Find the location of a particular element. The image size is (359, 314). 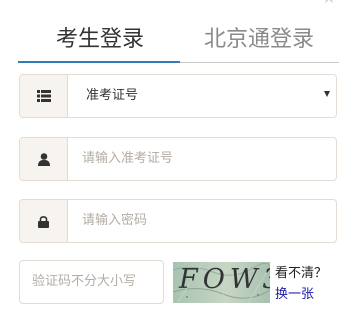

captcha-refresh-link: 换一张 is located at coordinates (294, 292).